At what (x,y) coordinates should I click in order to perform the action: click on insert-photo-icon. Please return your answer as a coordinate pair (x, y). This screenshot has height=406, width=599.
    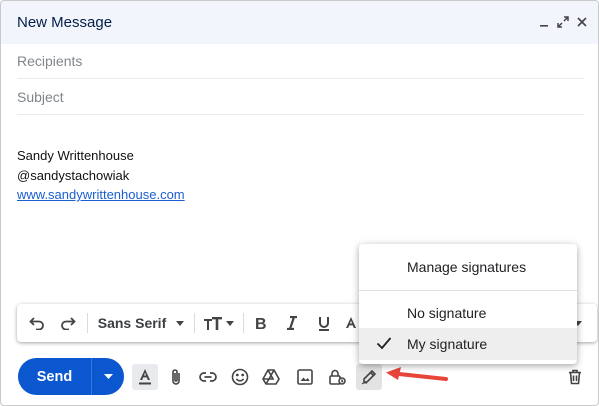
    Looking at the image, I should click on (305, 377).